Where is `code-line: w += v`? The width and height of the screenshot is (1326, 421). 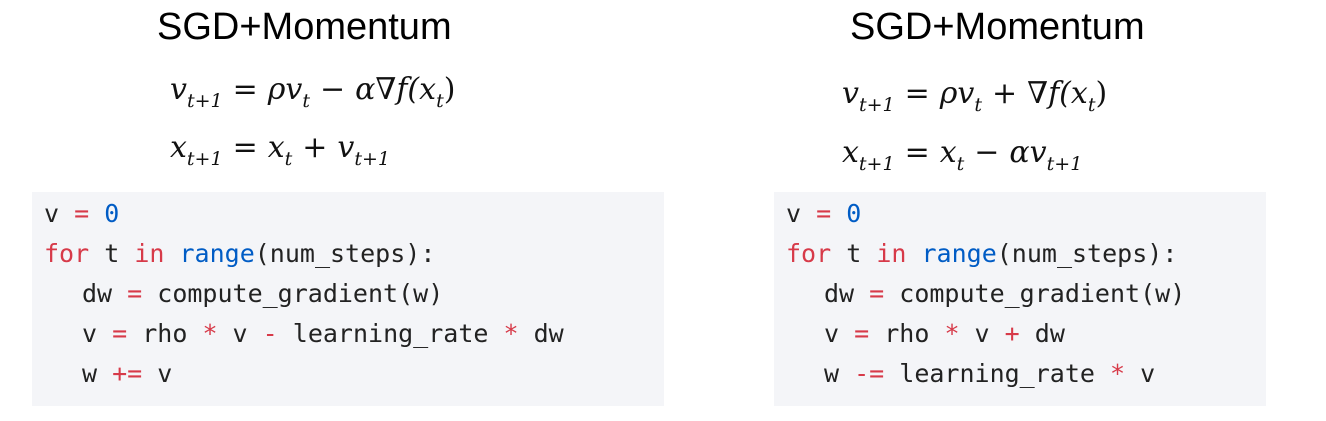
code-line: w += v is located at coordinates (127, 373).